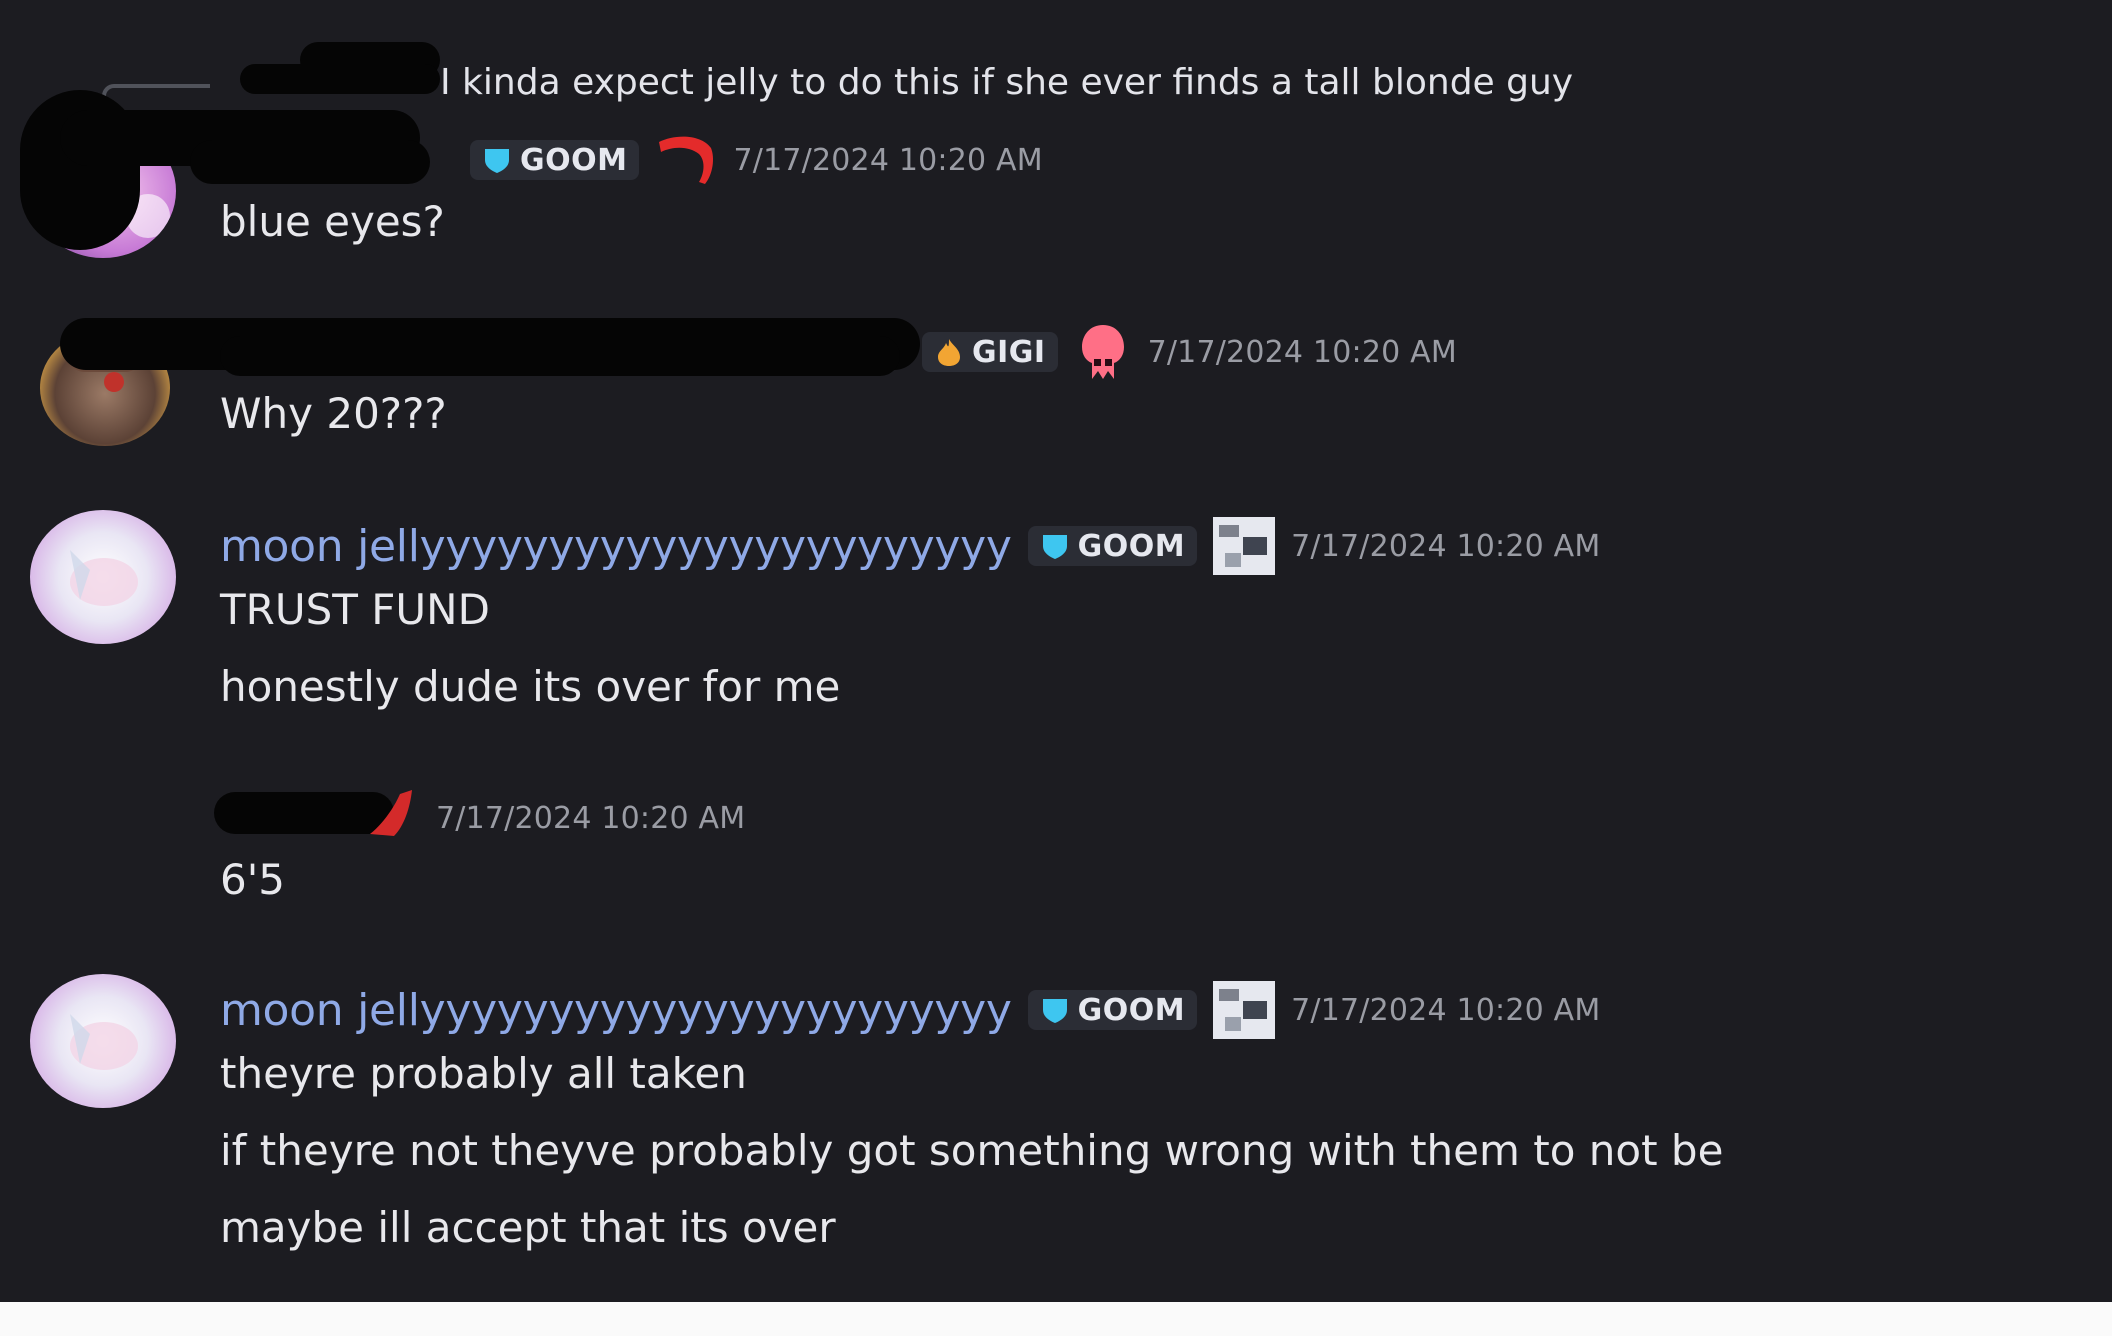  I want to click on message-text: maybe ill accept that its over, so click(528, 1227).